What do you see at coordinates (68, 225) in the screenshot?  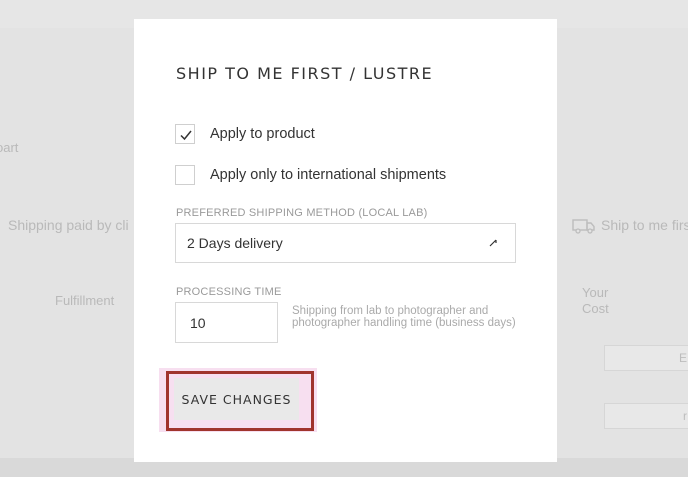 I see `background-shipping-paid-label: Shipping paid by cli` at bounding box center [68, 225].